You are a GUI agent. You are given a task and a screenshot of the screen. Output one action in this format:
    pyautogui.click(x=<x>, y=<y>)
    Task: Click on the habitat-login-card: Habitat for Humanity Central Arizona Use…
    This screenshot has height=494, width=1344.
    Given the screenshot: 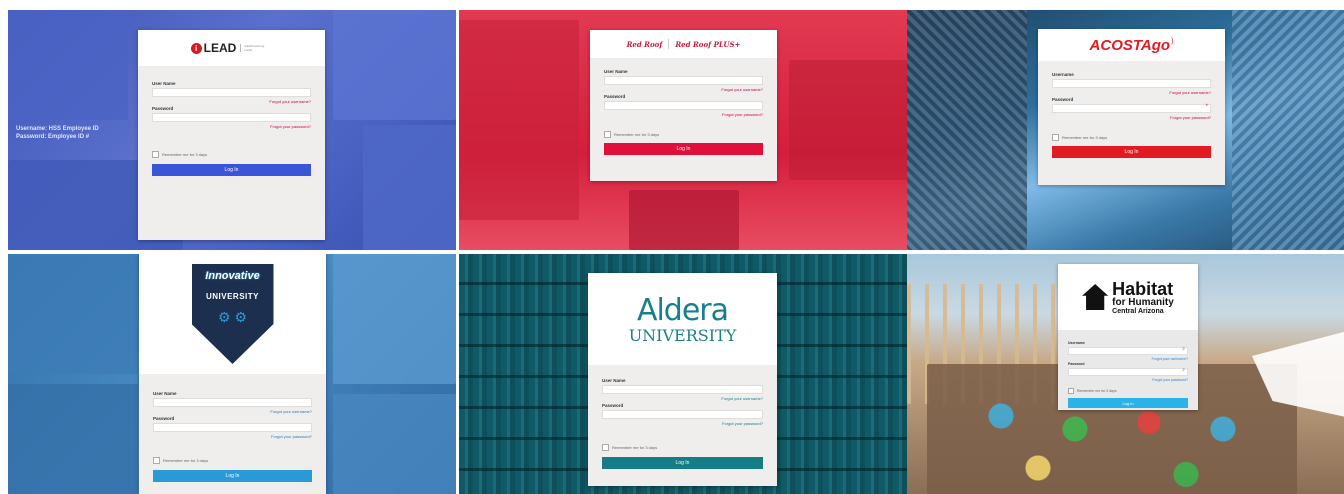 What is the action you would take?
    pyautogui.click(x=1128, y=337)
    